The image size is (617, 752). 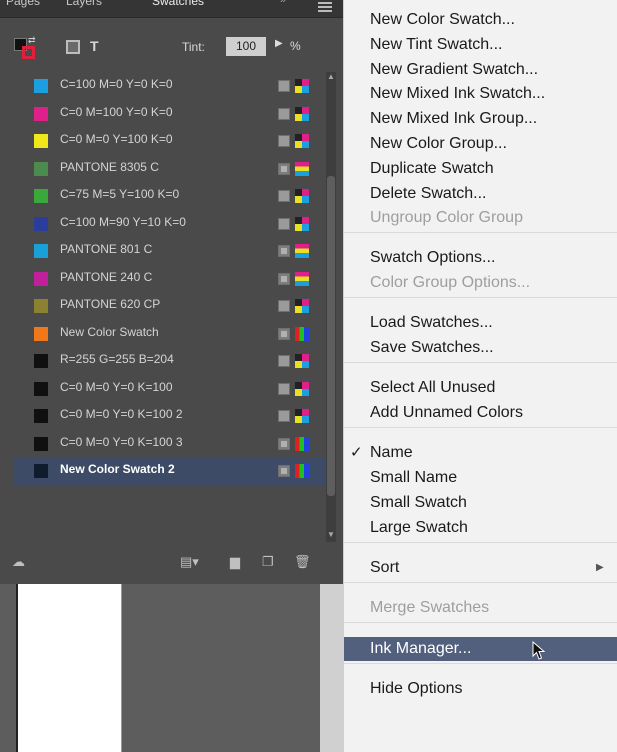 I want to click on tint-slider-arrow-icon: ▶, so click(x=279, y=43).